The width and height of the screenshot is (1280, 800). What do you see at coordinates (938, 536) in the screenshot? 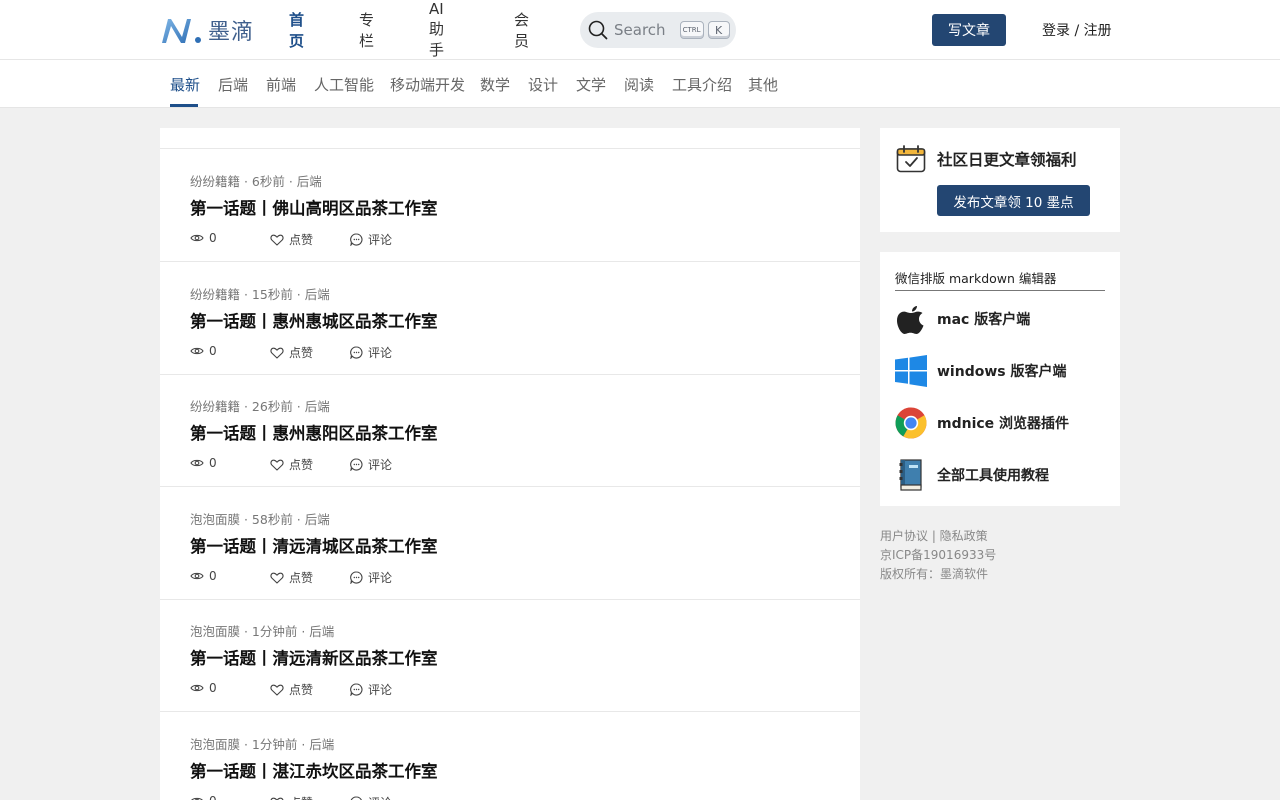
I see `legal-links: 用户协议 | 隐私政策` at bounding box center [938, 536].